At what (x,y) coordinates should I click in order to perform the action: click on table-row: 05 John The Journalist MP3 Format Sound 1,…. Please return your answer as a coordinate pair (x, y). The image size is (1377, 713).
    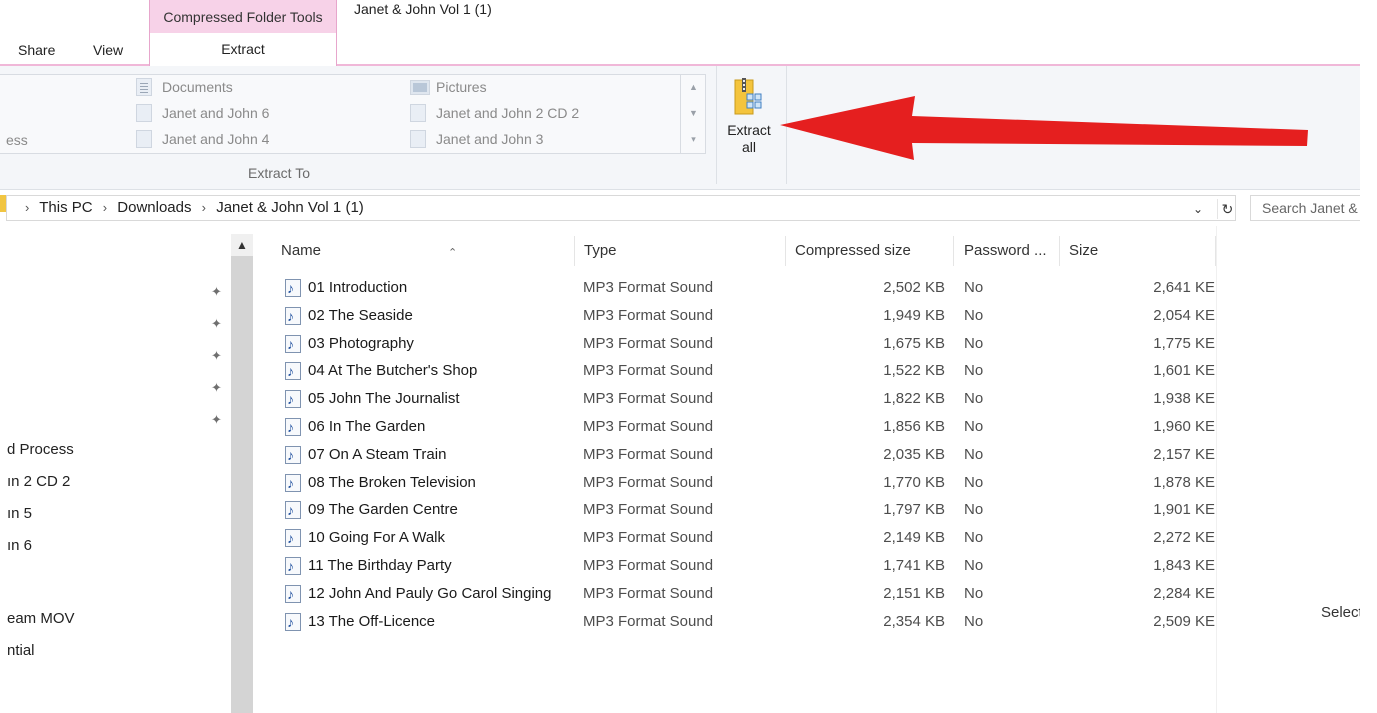
    Looking at the image, I should click on (750, 399).